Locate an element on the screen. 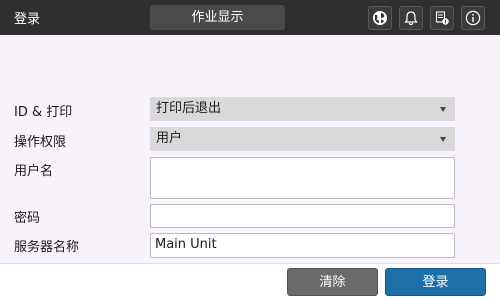 The height and width of the screenshot is (300, 500). globe-icon is located at coordinates (380, 18).